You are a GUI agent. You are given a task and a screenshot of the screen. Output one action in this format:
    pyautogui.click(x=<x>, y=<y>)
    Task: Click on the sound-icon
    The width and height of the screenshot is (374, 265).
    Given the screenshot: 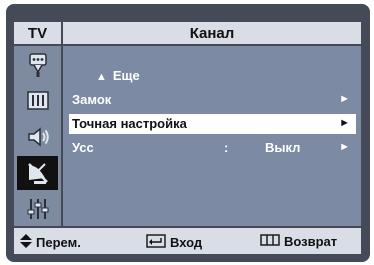 What is the action you would take?
    pyautogui.click(x=37, y=137)
    